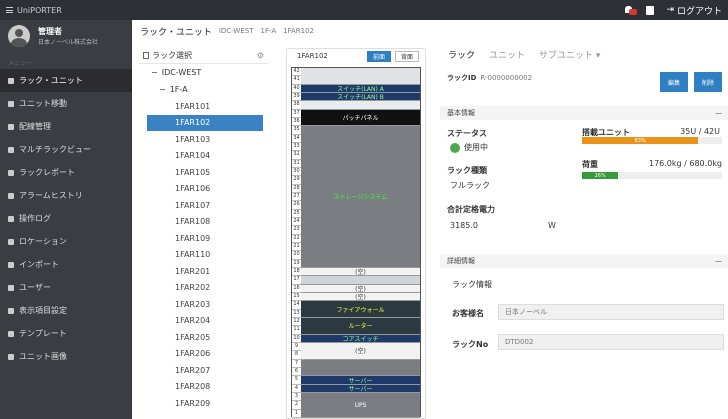  I want to click on customer-field: 日本ノーベル, so click(611, 312).